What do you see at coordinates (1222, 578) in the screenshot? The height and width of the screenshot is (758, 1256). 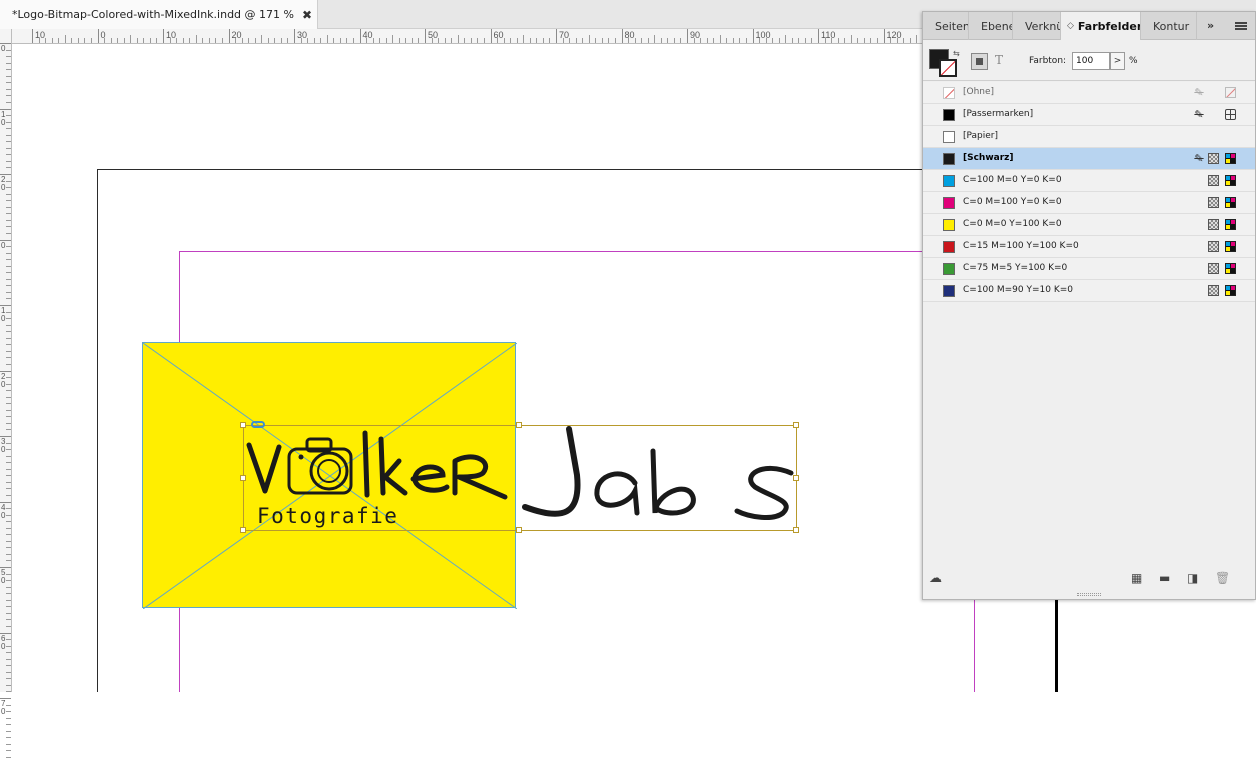 I see `delete-swatch-icon: 🗑` at bounding box center [1222, 578].